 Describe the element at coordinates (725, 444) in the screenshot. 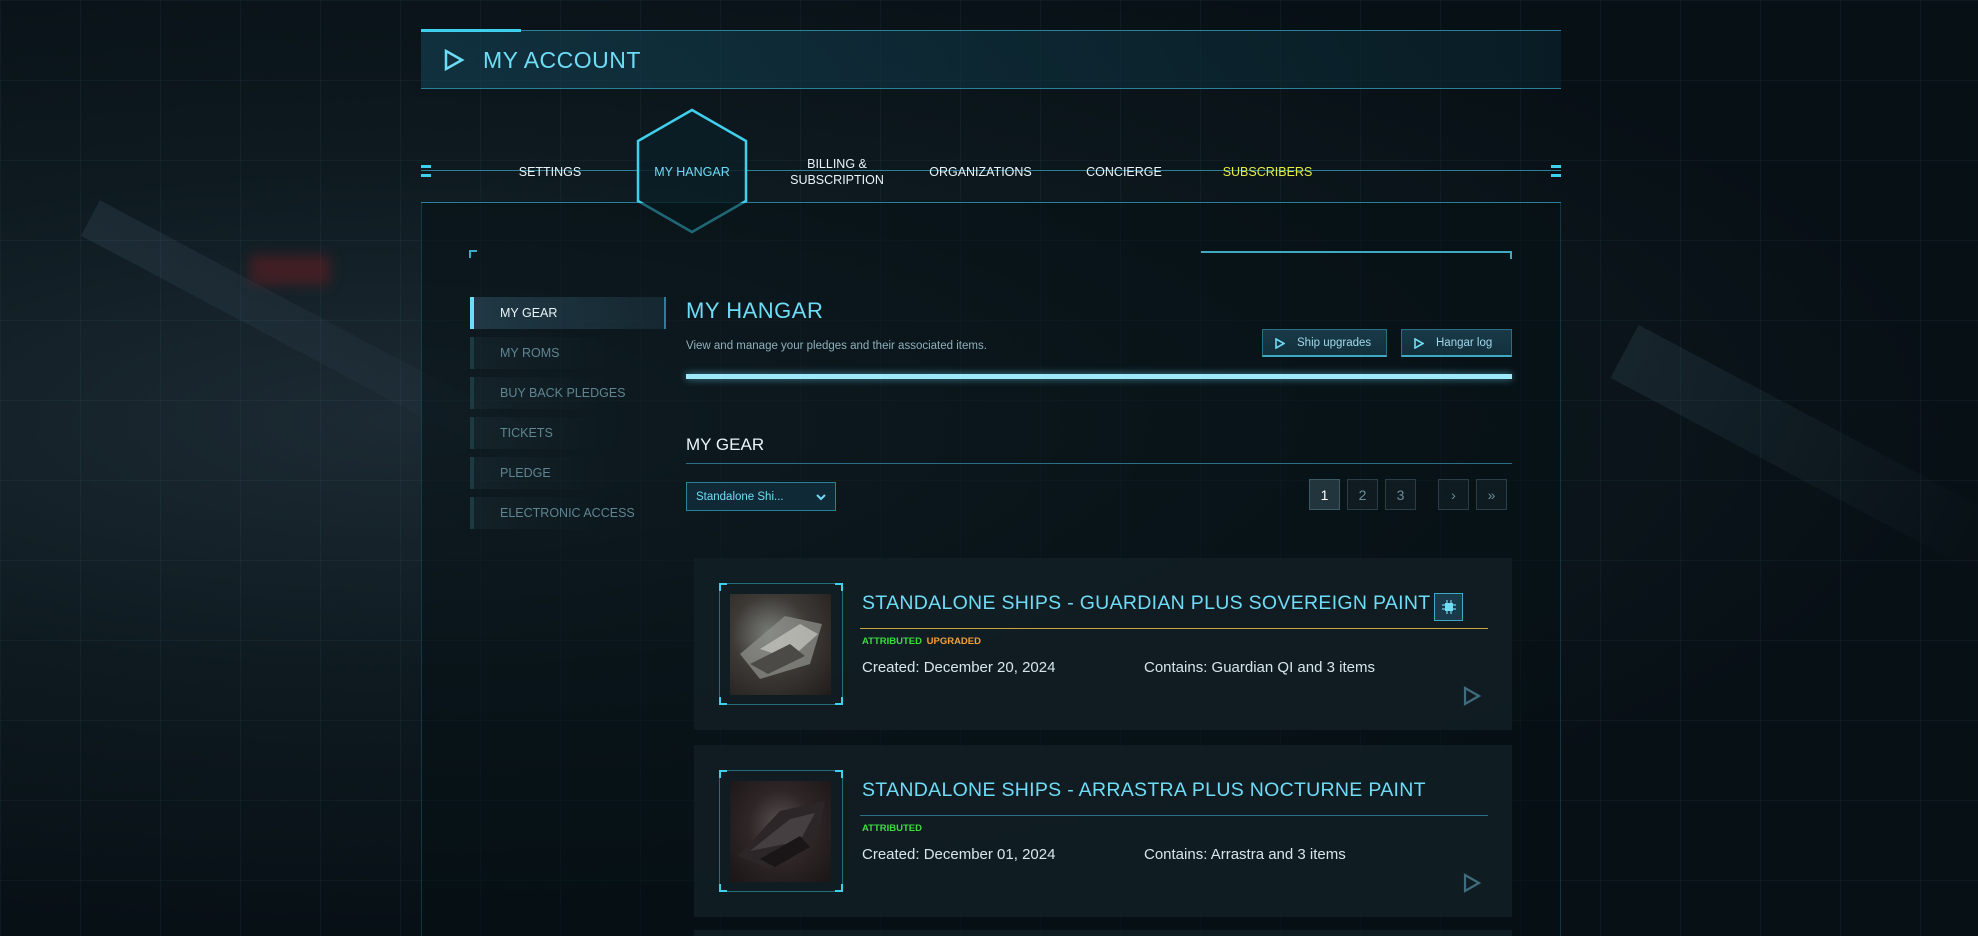

I see `gear-section-title: MY GEAR` at that location.